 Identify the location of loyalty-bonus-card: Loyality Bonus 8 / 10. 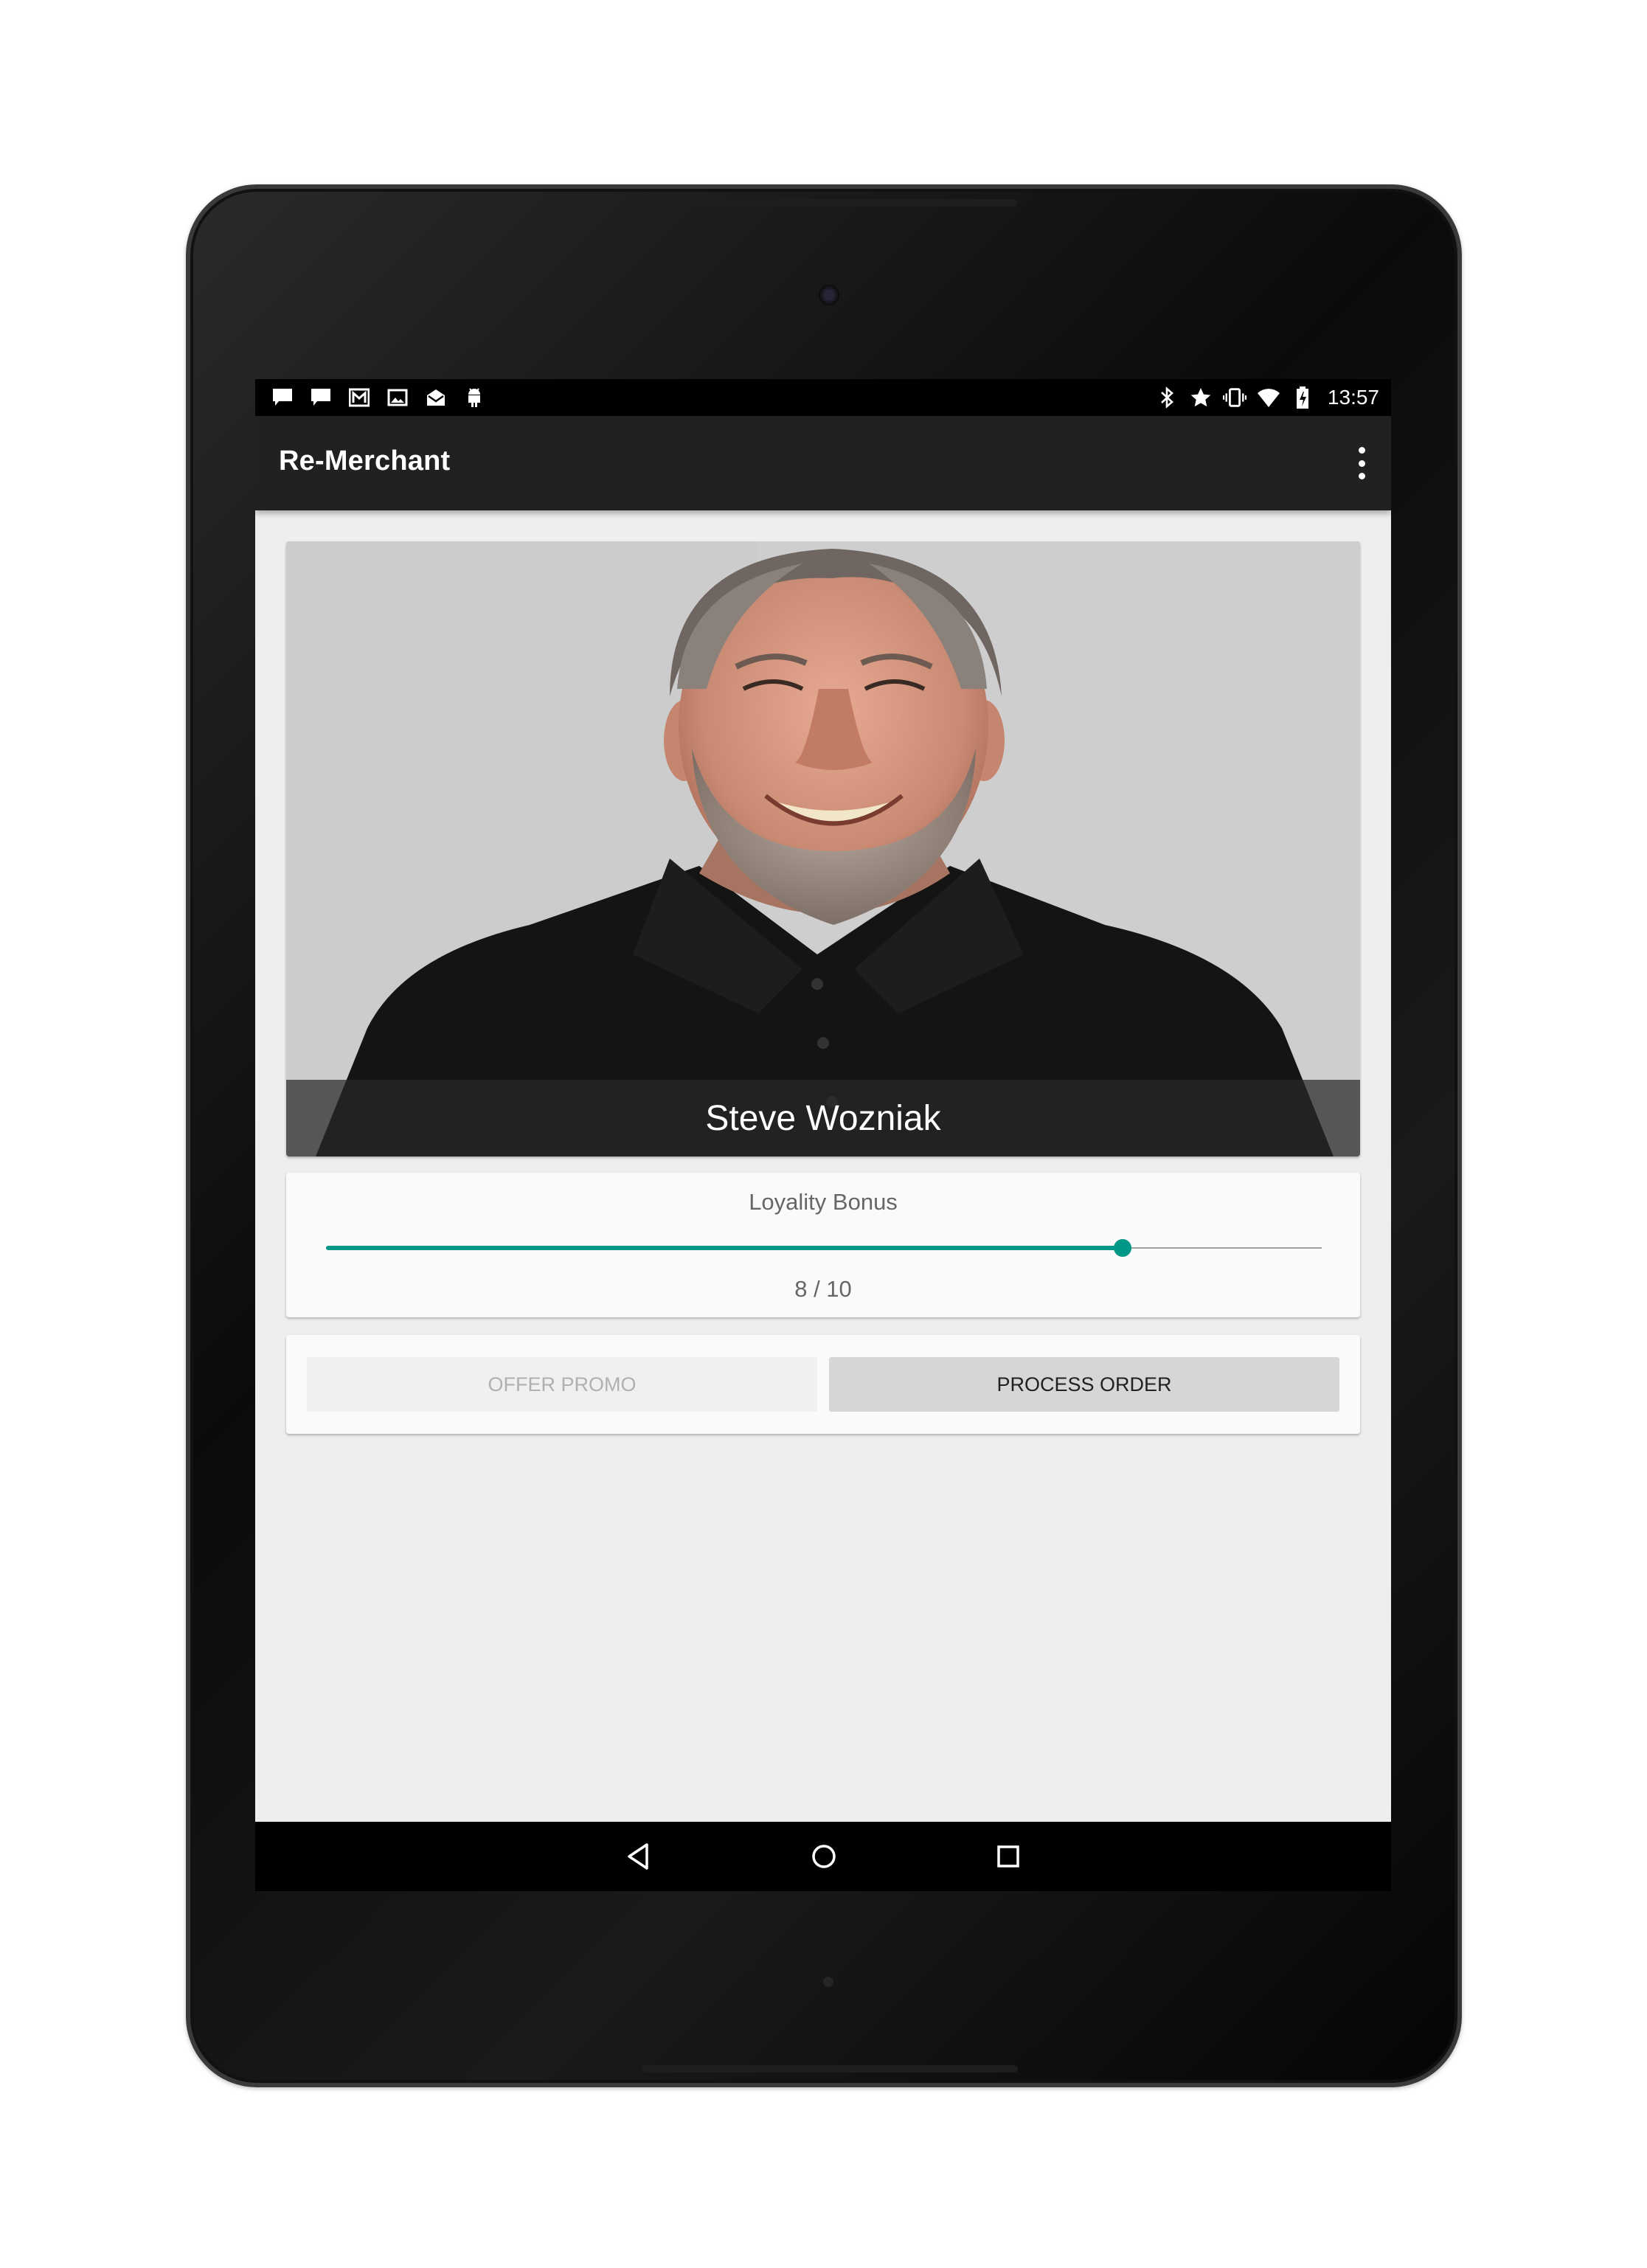
(823, 1245).